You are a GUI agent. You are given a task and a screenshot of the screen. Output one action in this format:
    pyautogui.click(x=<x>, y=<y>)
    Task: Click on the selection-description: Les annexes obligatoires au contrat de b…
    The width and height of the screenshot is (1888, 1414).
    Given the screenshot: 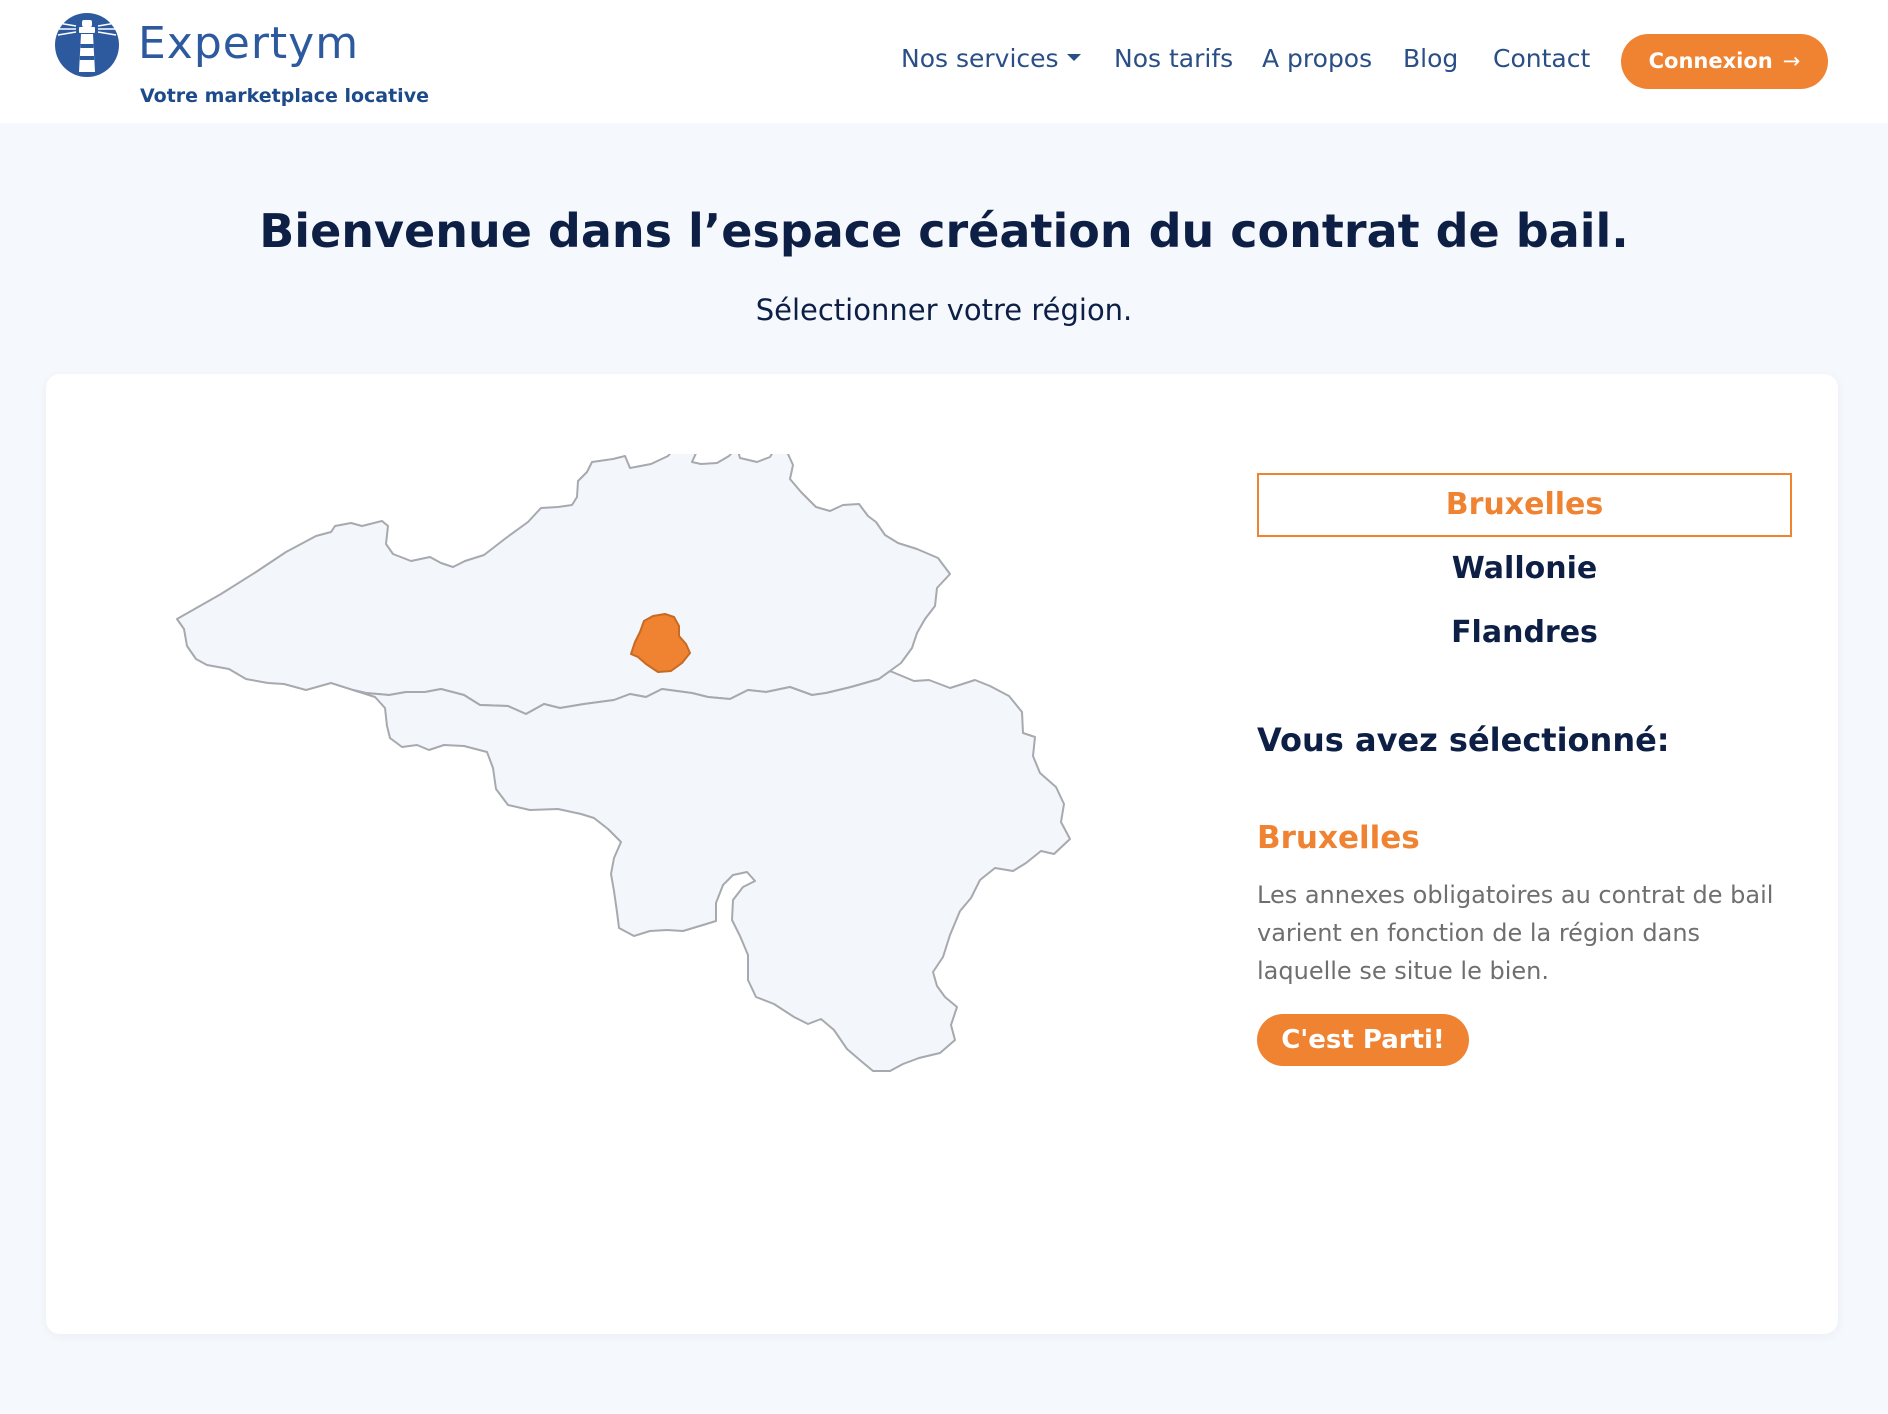 What is the action you would take?
    pyautogui.click(x=1515, y=933)
    